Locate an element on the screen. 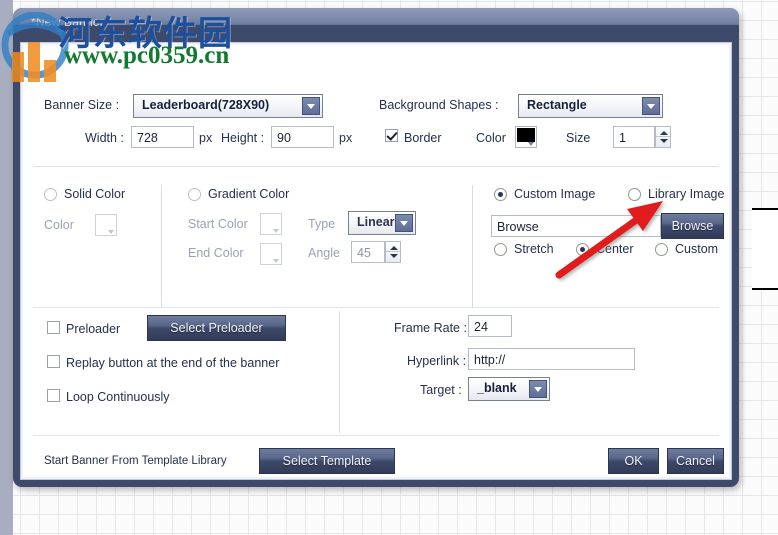 The height and width of the screenshot is (535, 778). gradient-type-combo: Linear is located at coordinates (382, 223).